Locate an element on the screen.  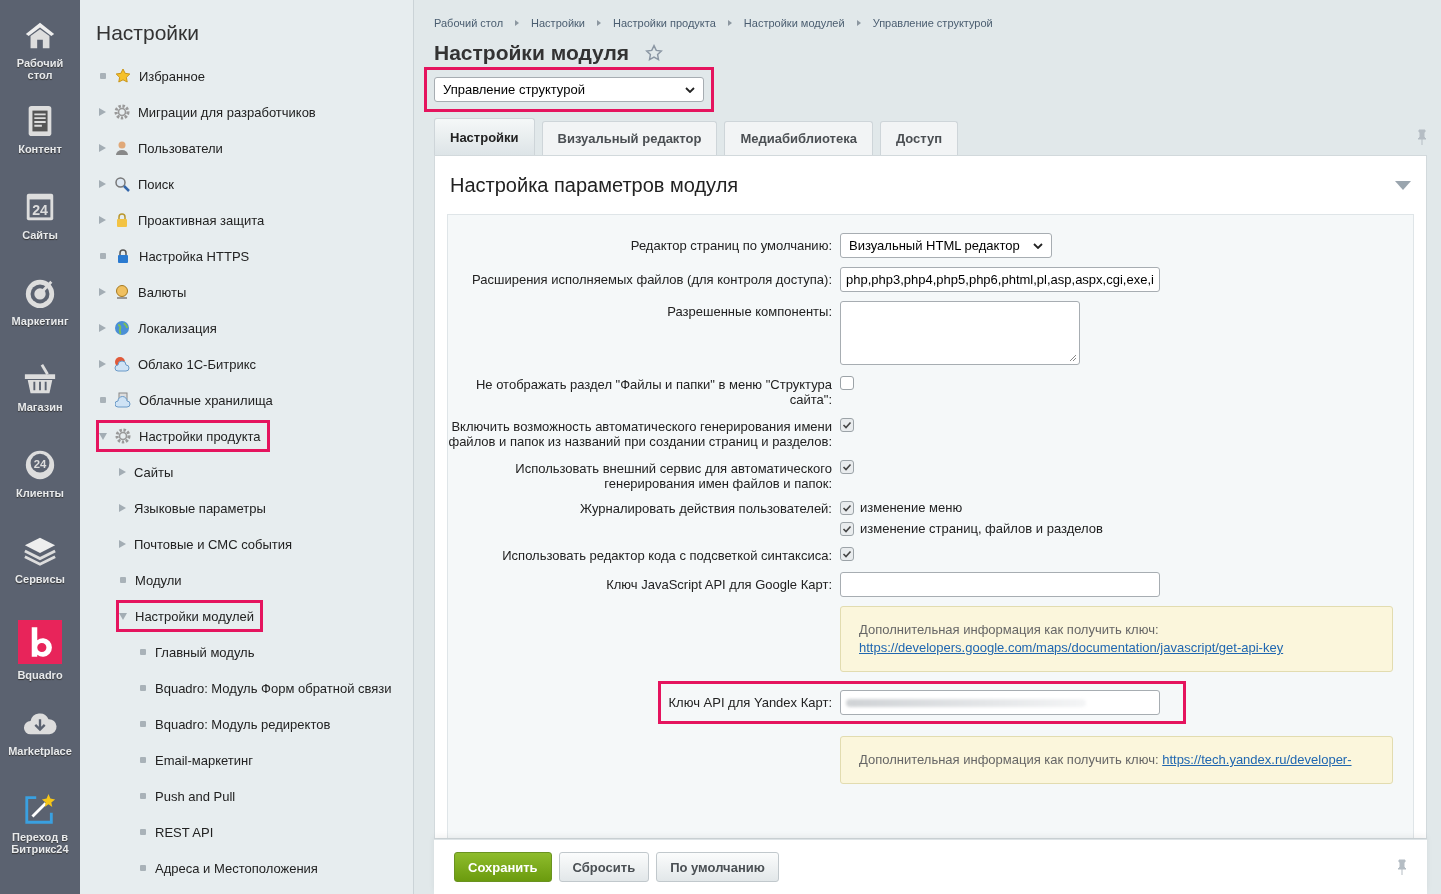
field-label: Редактор страниц по умолчанию: is located at coordinates (731, 245).